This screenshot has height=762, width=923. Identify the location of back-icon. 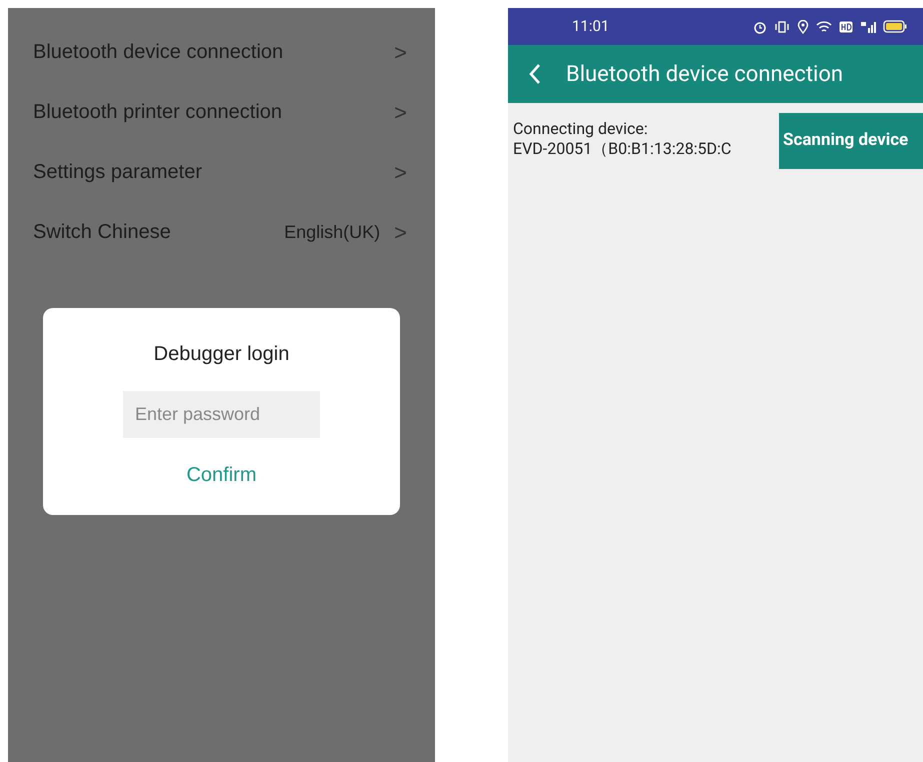
(535, 74).